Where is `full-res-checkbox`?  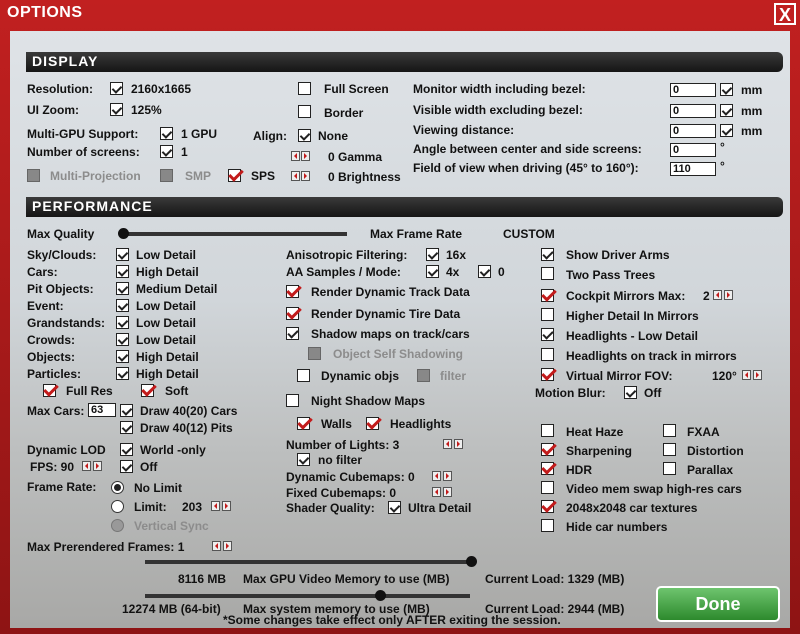 full-res-checkbox is located at coordinates (49, 390).